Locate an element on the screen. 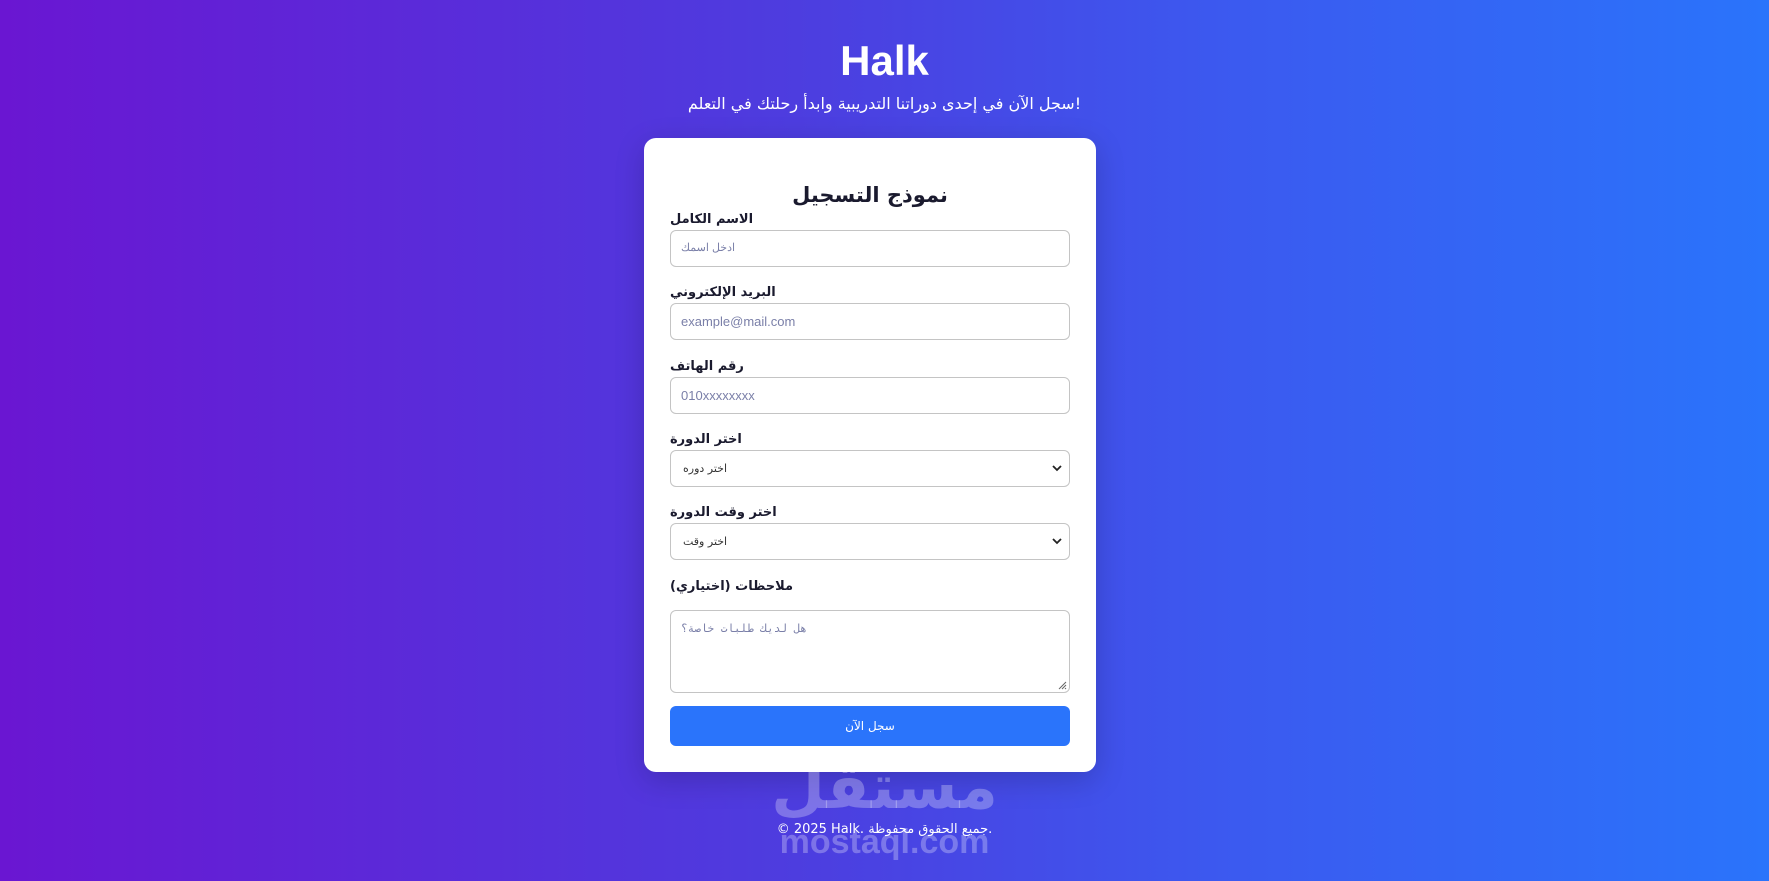  submit-button: سجل الآن is located at coordinates (870, 726).